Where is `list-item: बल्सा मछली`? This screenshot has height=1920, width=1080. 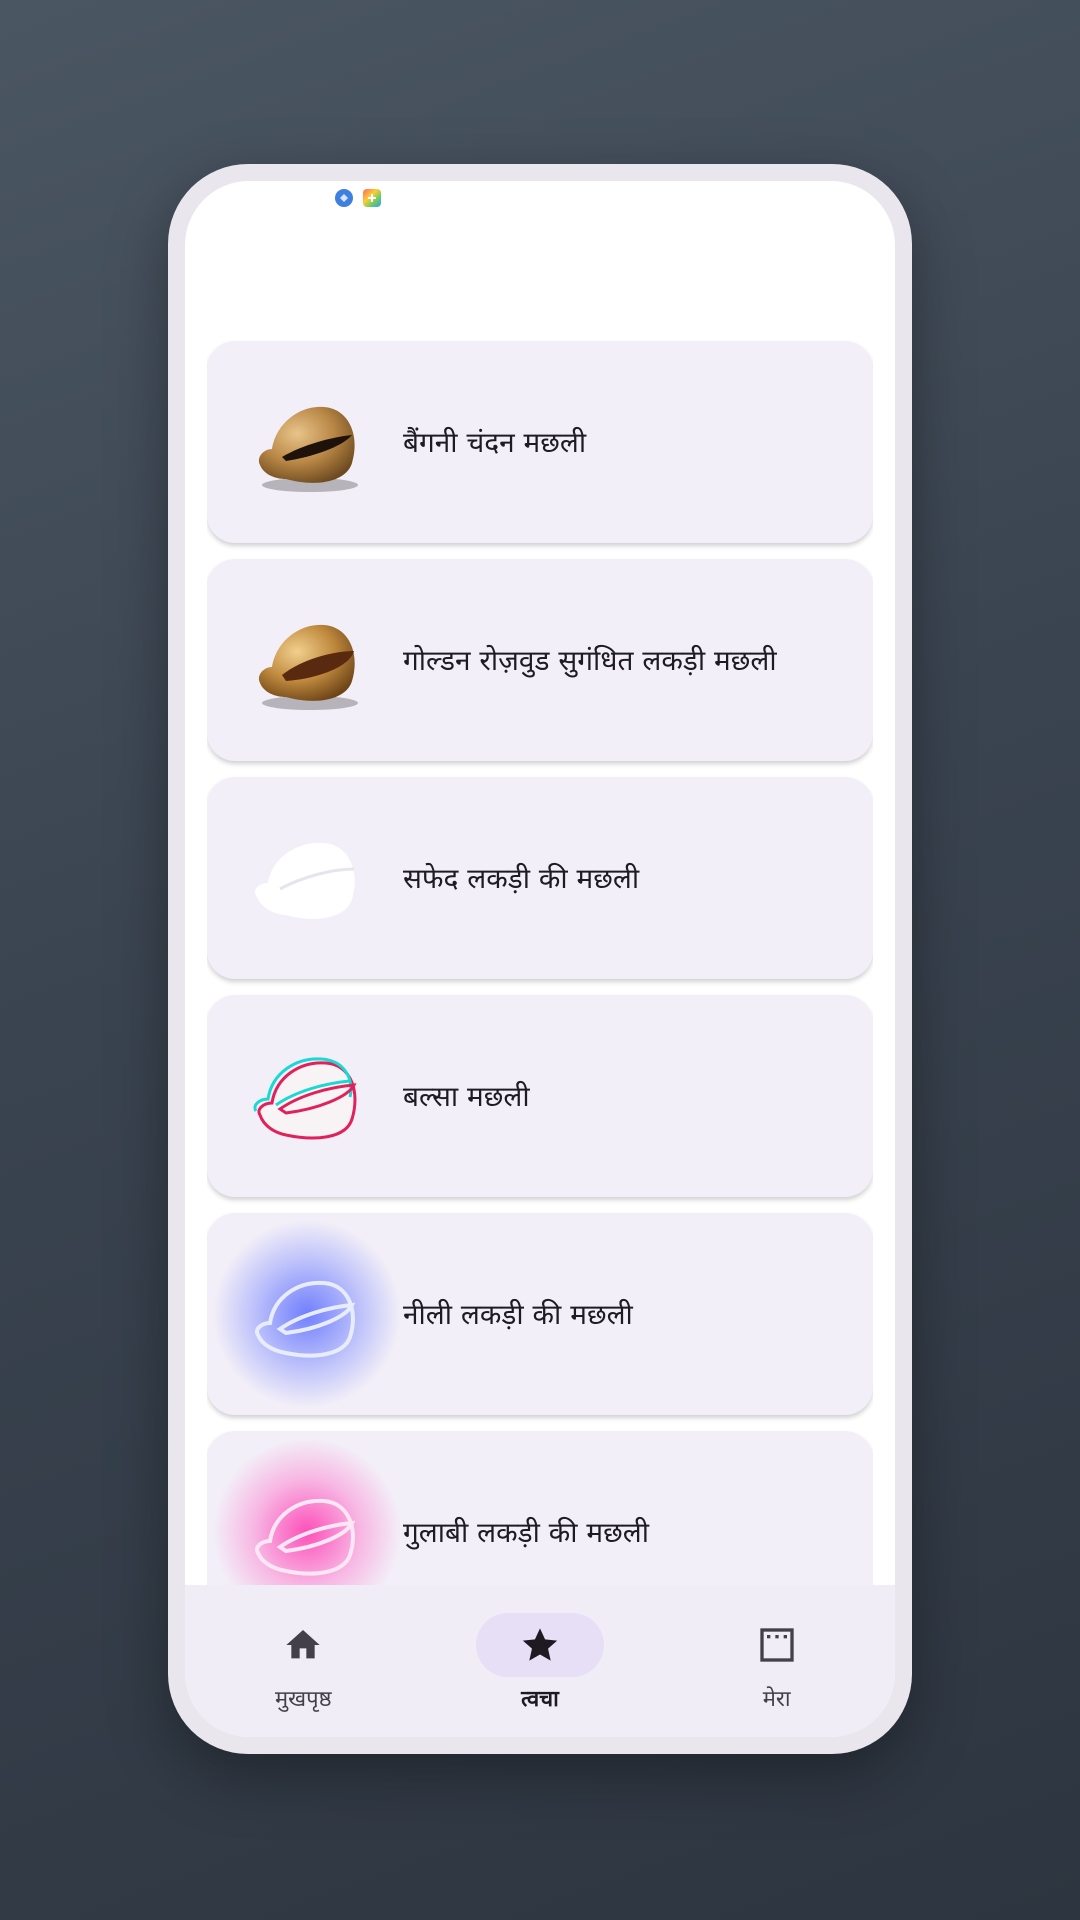
list-item: बल्सा मछली is located at coordinates (540, 1096).